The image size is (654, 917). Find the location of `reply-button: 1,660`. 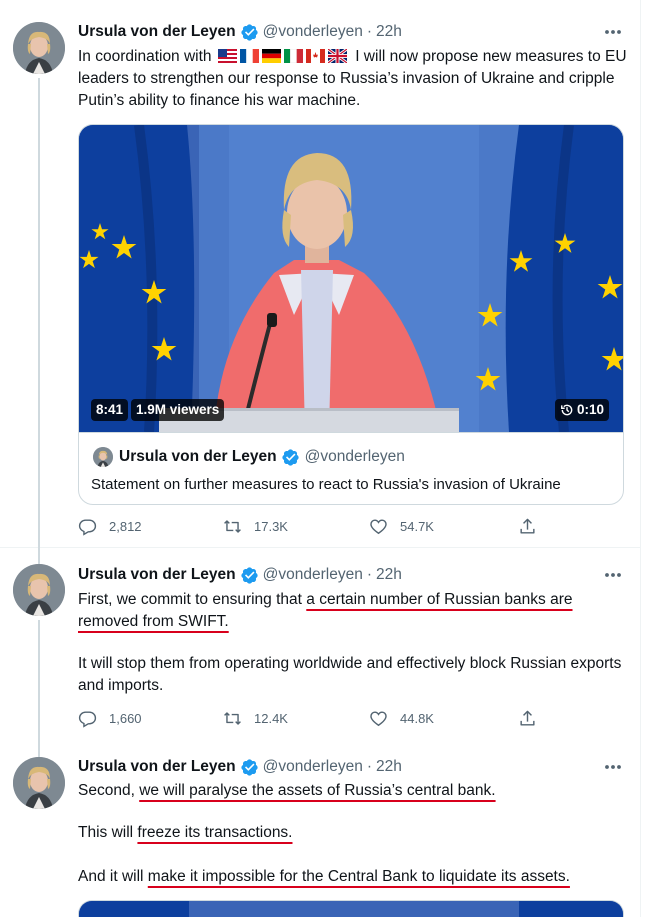

reply-button: 1,660 is located at coordinates (110, 718).